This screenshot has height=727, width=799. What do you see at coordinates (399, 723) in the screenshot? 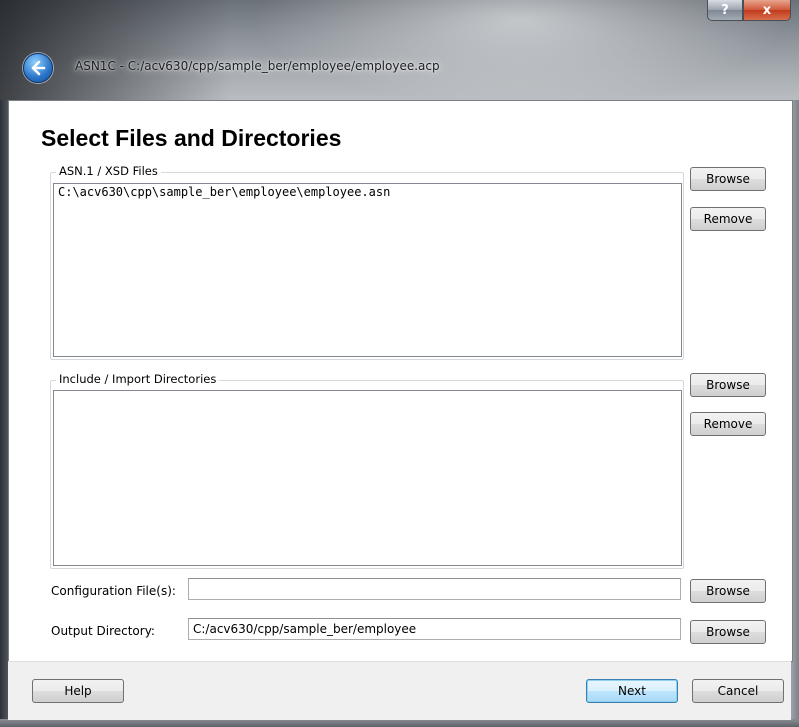
I see `window-frame-bottom` at bounding box center [399, 723].